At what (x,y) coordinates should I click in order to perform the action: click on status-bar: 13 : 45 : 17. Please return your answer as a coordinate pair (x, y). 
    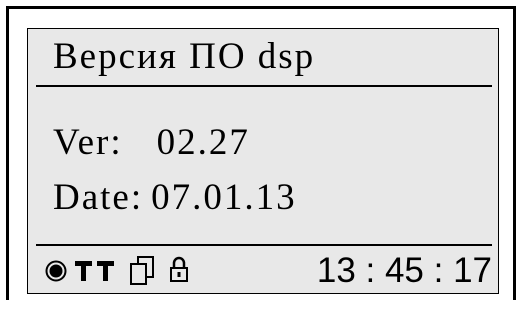
    Looking at the image, I should click on (263, 270).